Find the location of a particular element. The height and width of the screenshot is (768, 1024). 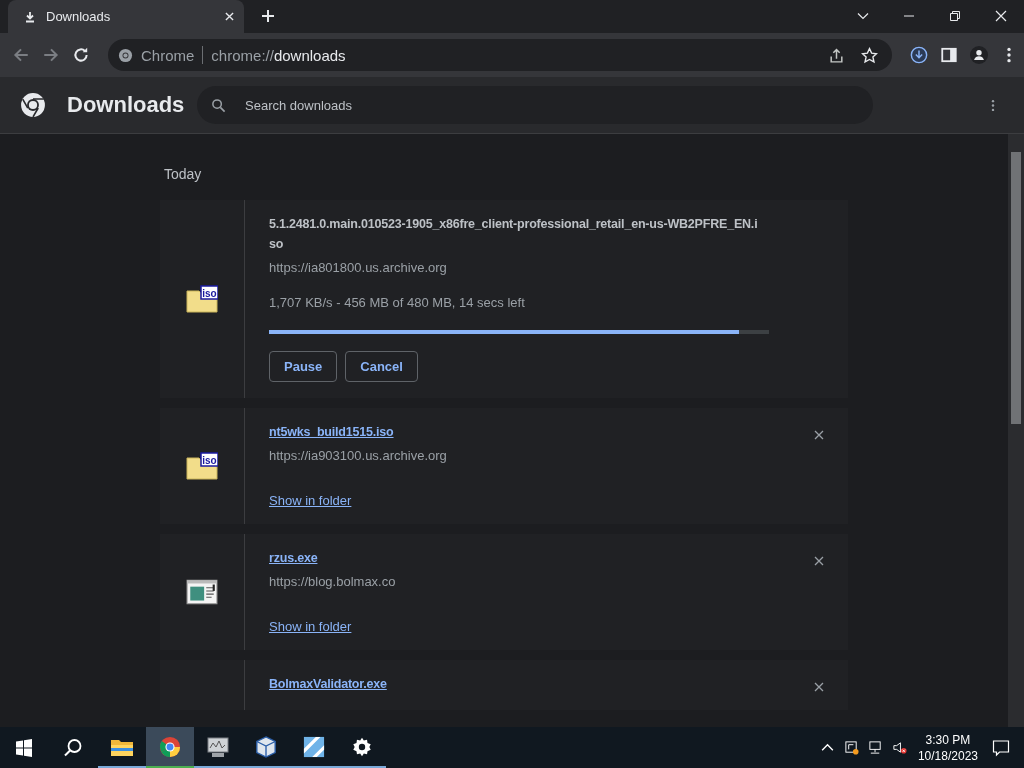

clock: 3:30 PM 10/18/2023 is located at coordinates (947, 747).